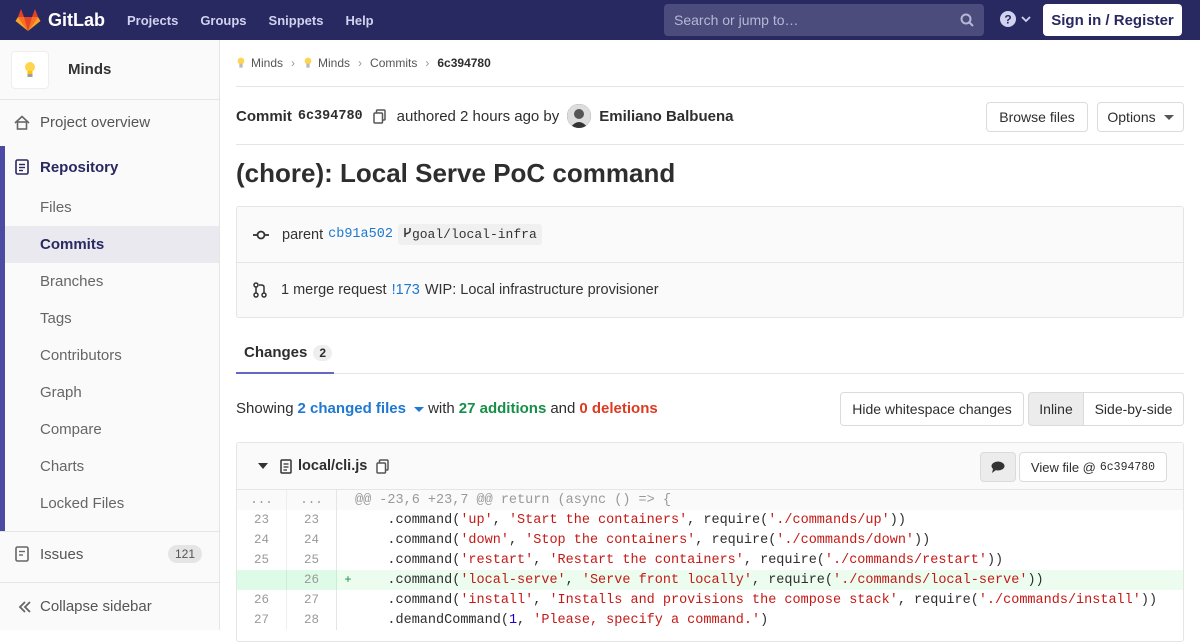 The height and width of the screenshot is (642, 1200). What do you see at coordinates (1112, 20) in the screenshot?
I see `sign-in-button: Sign in / Register` at bounding box center [1112, 20].